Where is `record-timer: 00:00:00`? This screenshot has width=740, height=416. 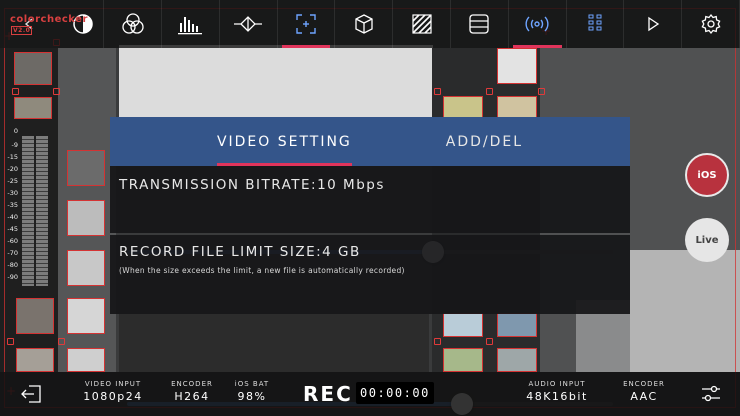 record-timer: 00:00:00 is located at coordinates (395, 393).